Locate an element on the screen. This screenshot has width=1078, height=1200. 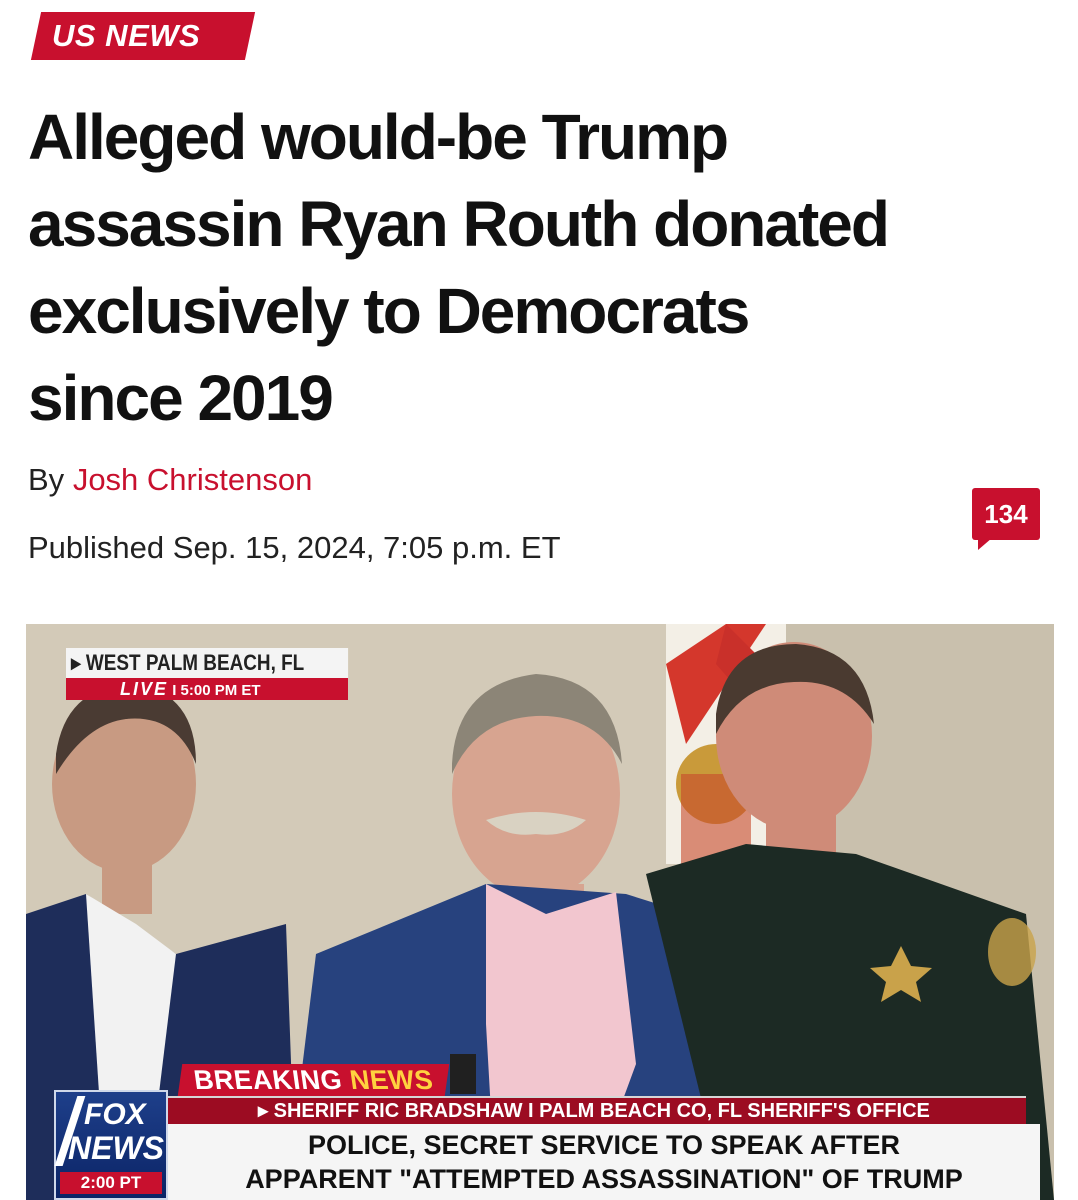
comment-count: 134 is located at coordinates (1006, 514).